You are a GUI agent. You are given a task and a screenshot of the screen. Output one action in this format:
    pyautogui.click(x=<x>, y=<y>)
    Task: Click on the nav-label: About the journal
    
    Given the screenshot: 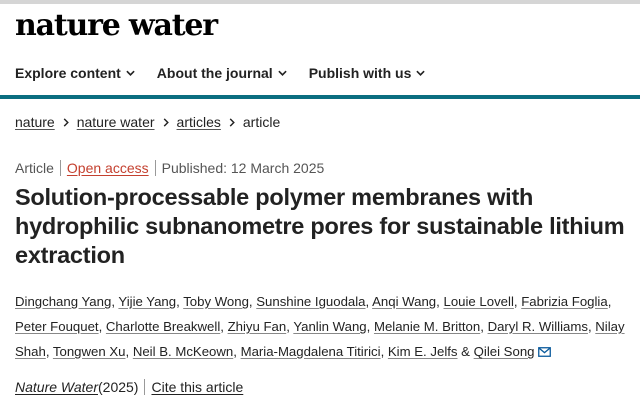 What is the action you would take?
    pyautogui.click(x=214, y=73)
    